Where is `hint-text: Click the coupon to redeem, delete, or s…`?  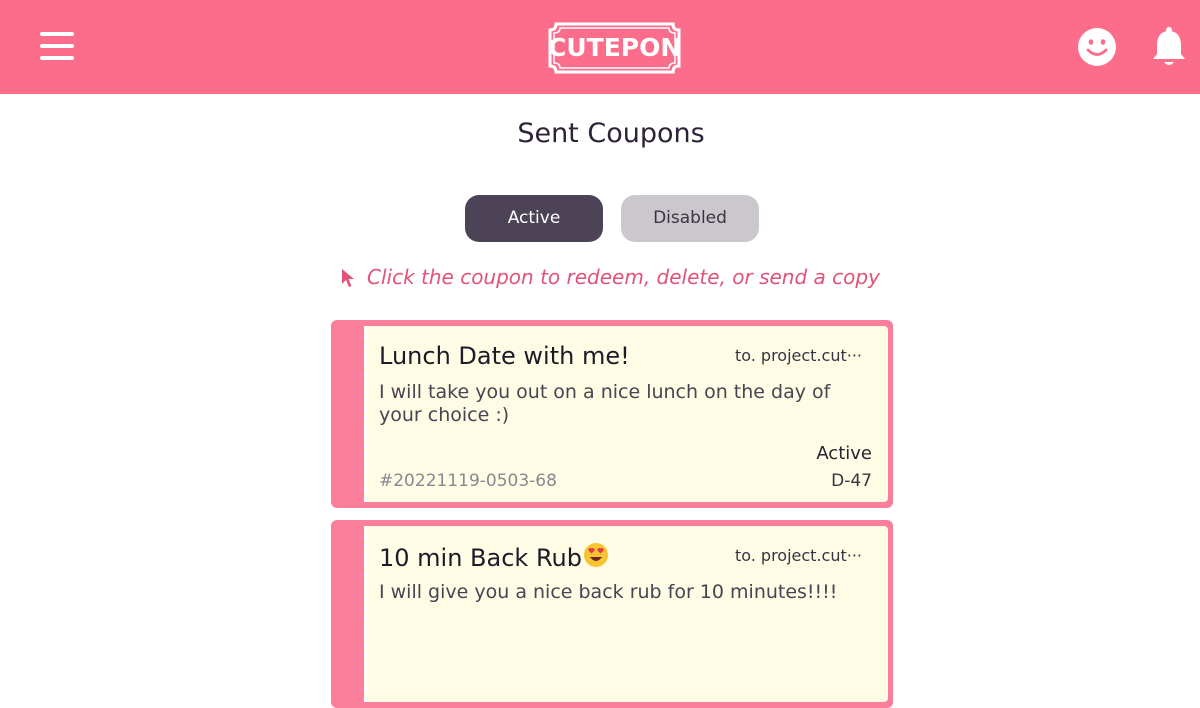
hint-text: Click the coupon to redeem, delete, or s… is located at coordinates (623, 277).